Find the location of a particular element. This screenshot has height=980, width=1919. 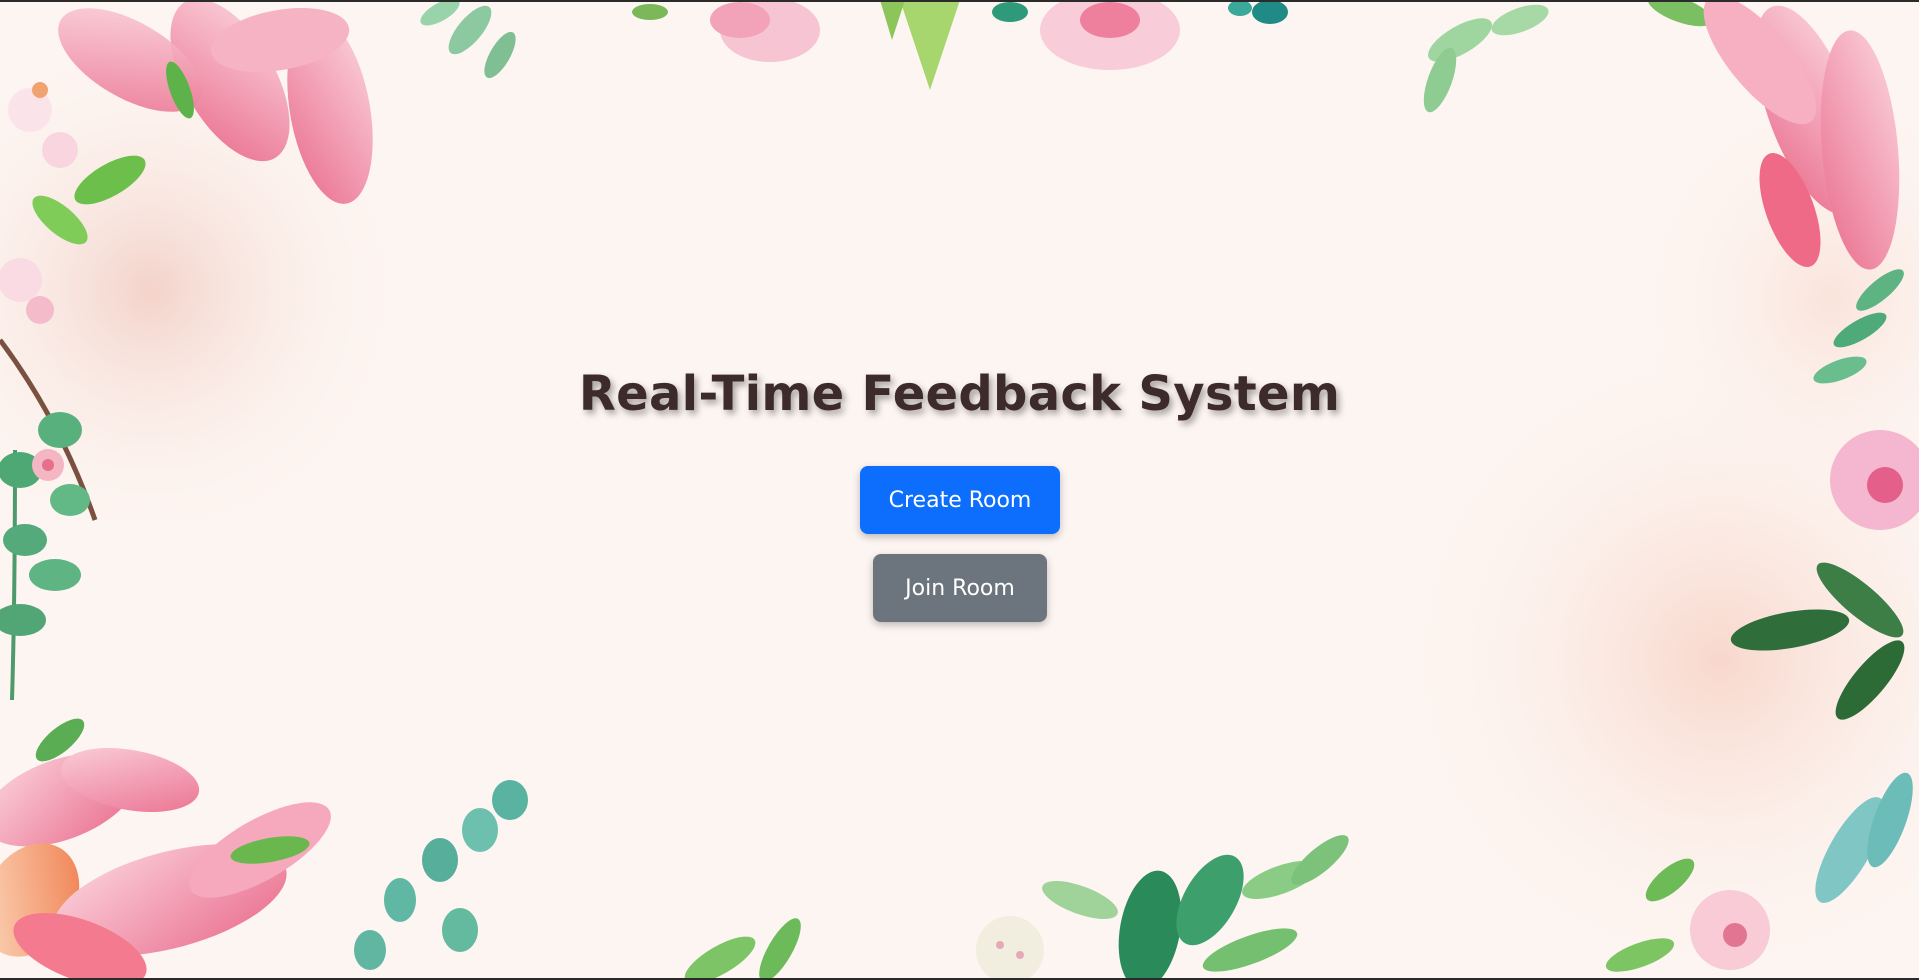

page-title: Real-Time Feedback System is located at coordinates (959, 394).